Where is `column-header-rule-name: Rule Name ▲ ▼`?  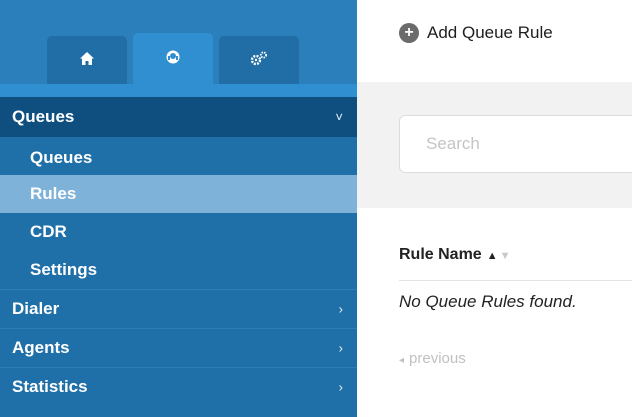 column-header-rule-name: Rule Name ▲ ▼ is located at coordinates (454, 255).